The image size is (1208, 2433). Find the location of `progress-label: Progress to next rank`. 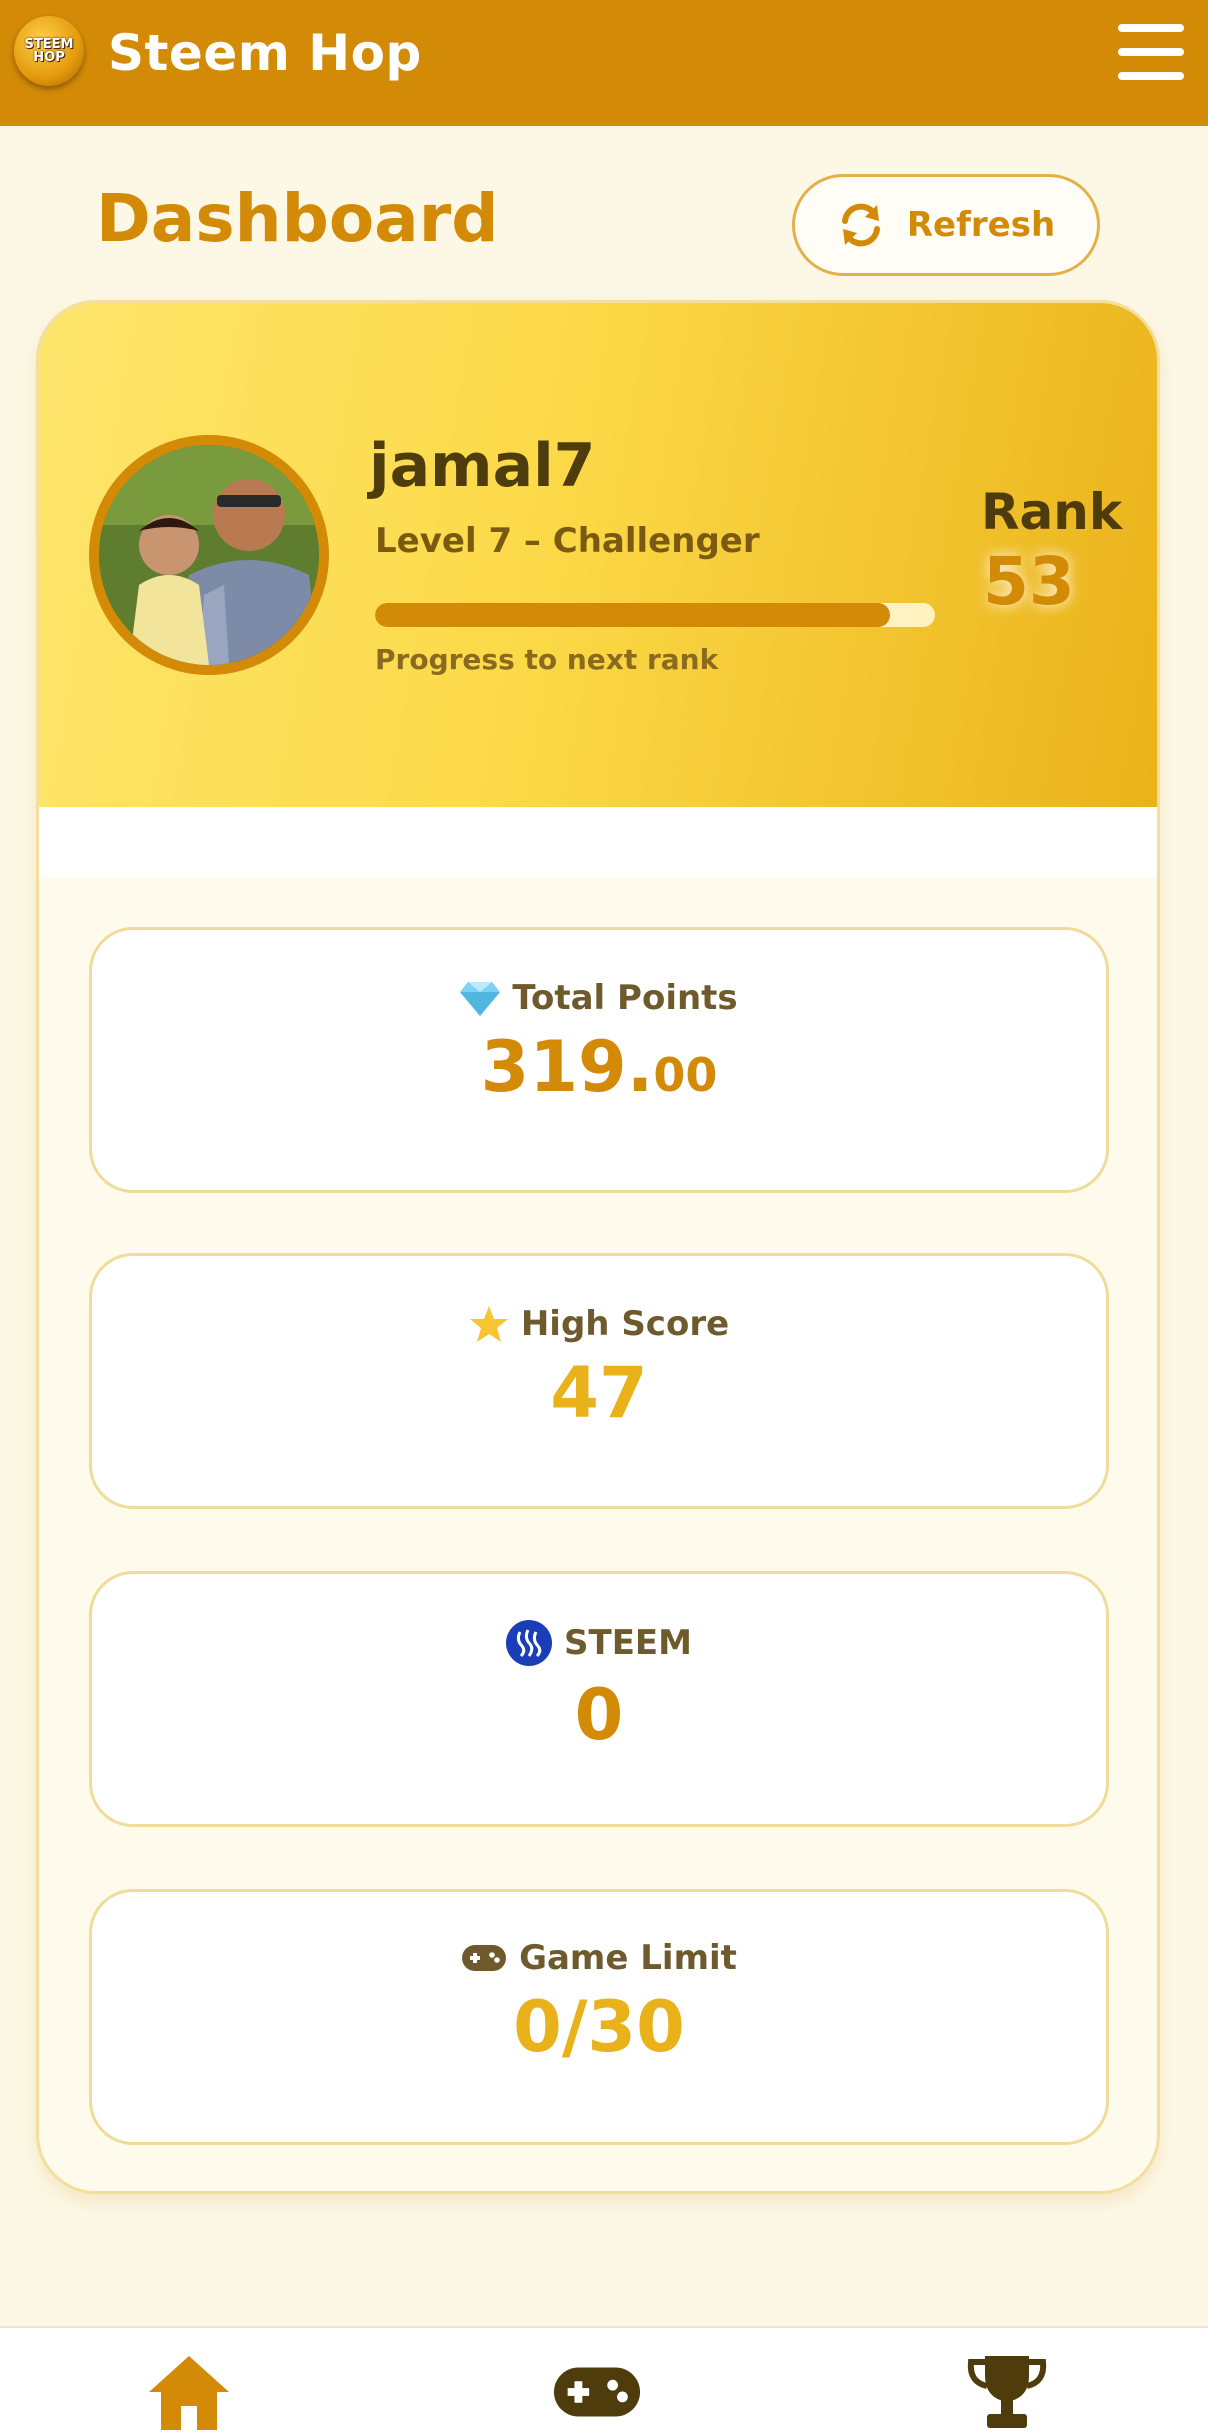

progress-label: Progress to next rank is located at coordinates (547, 659).